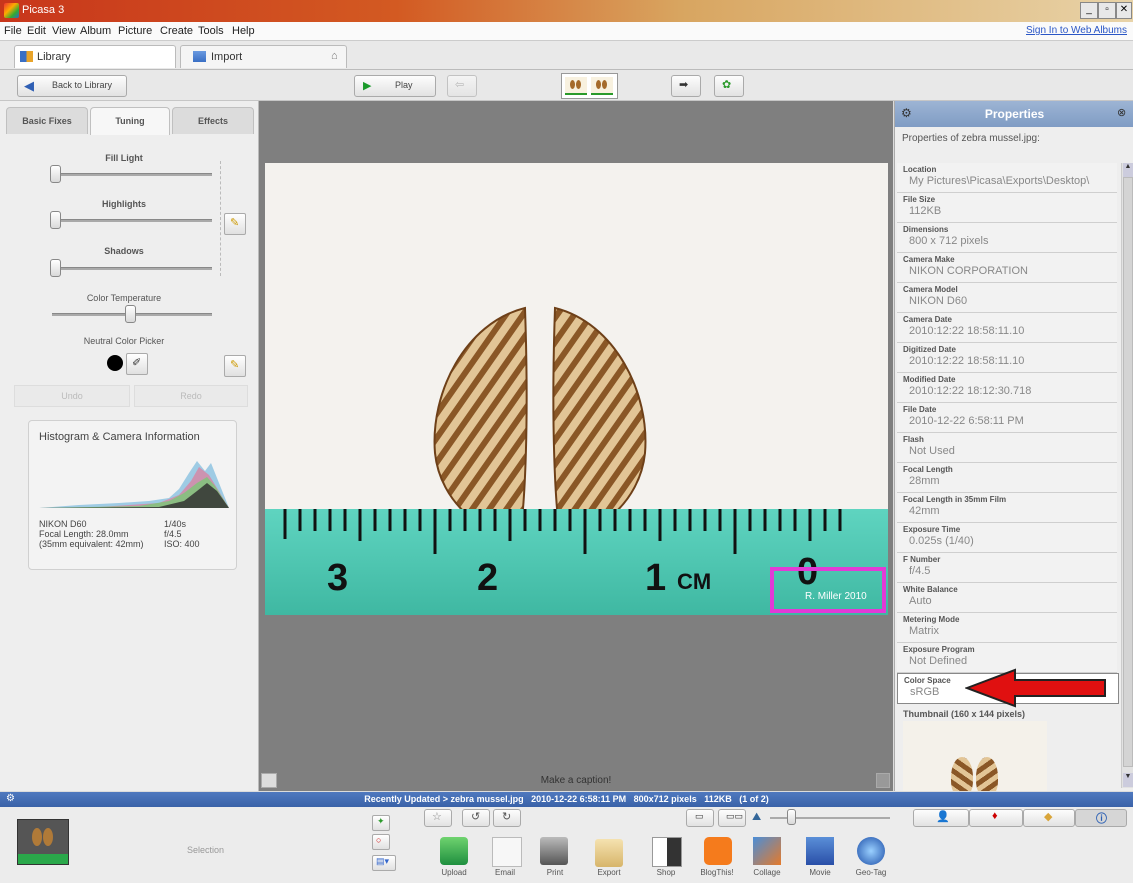 This screenshot has height=883, width=1133. I want to click on wand-icon-2: ✎, so click(235, 365).